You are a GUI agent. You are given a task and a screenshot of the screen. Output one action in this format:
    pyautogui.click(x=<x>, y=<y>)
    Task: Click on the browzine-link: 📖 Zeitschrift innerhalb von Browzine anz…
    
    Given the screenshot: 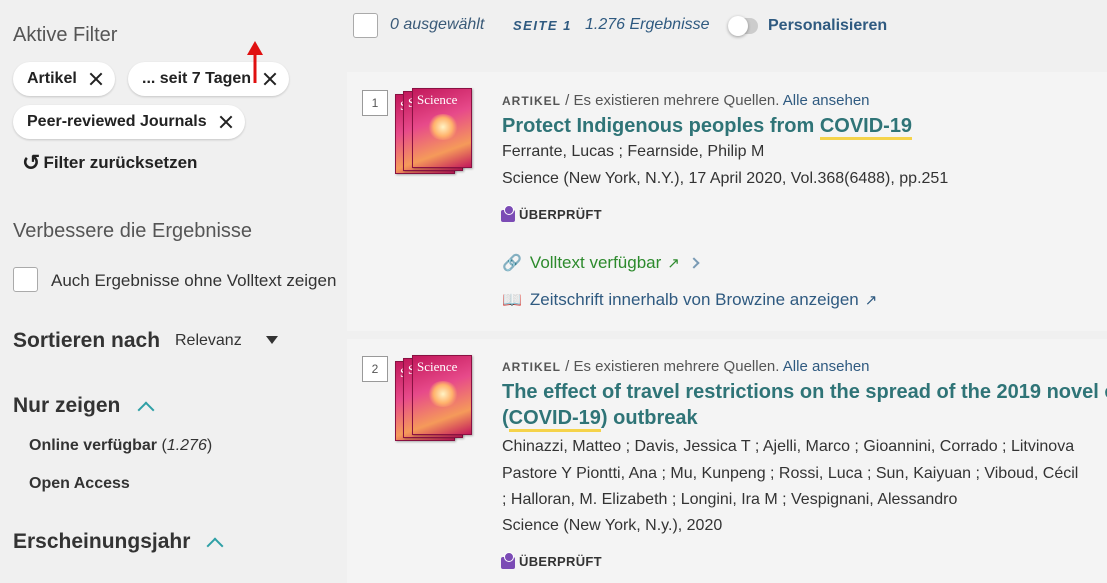 What is the action you would take?
    pyautogui.click(x=689, y=300)
    